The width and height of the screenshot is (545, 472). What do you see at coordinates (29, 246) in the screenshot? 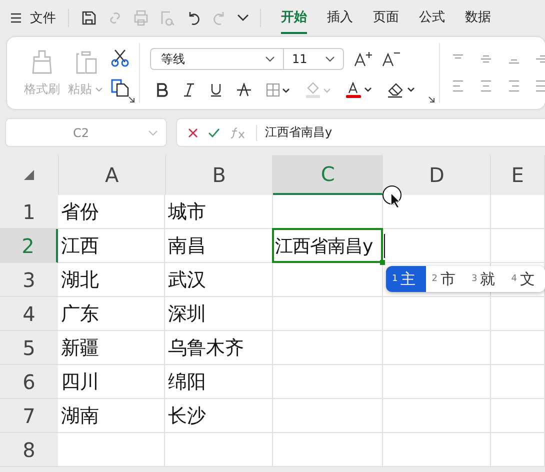
I see `row-header: 2` at bounding box center [29, 246].